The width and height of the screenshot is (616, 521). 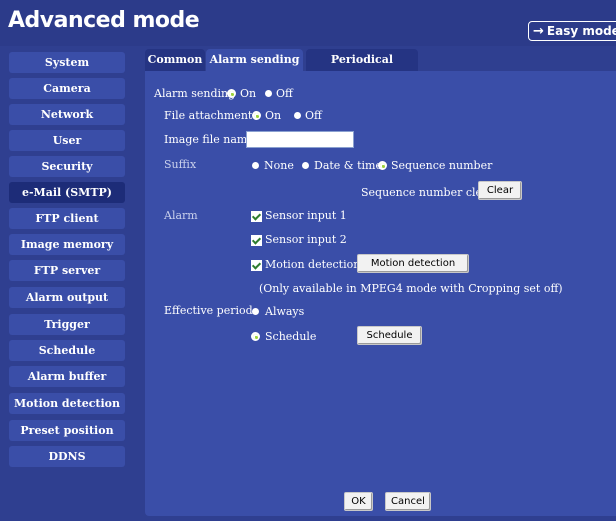 What do you see at coordinates (348, 165) in the screenshot?
I see `suffix-date-time-label: Date & time` at bounding box center [348, 165].